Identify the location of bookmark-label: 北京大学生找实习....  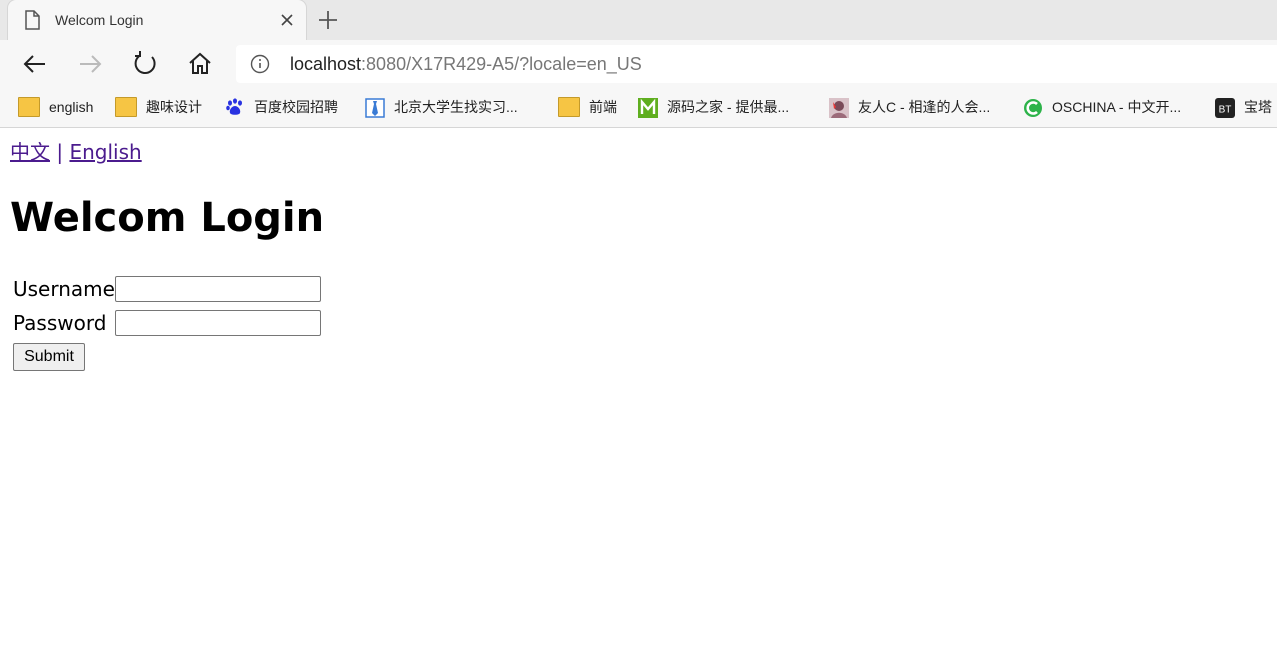
(456, 107).